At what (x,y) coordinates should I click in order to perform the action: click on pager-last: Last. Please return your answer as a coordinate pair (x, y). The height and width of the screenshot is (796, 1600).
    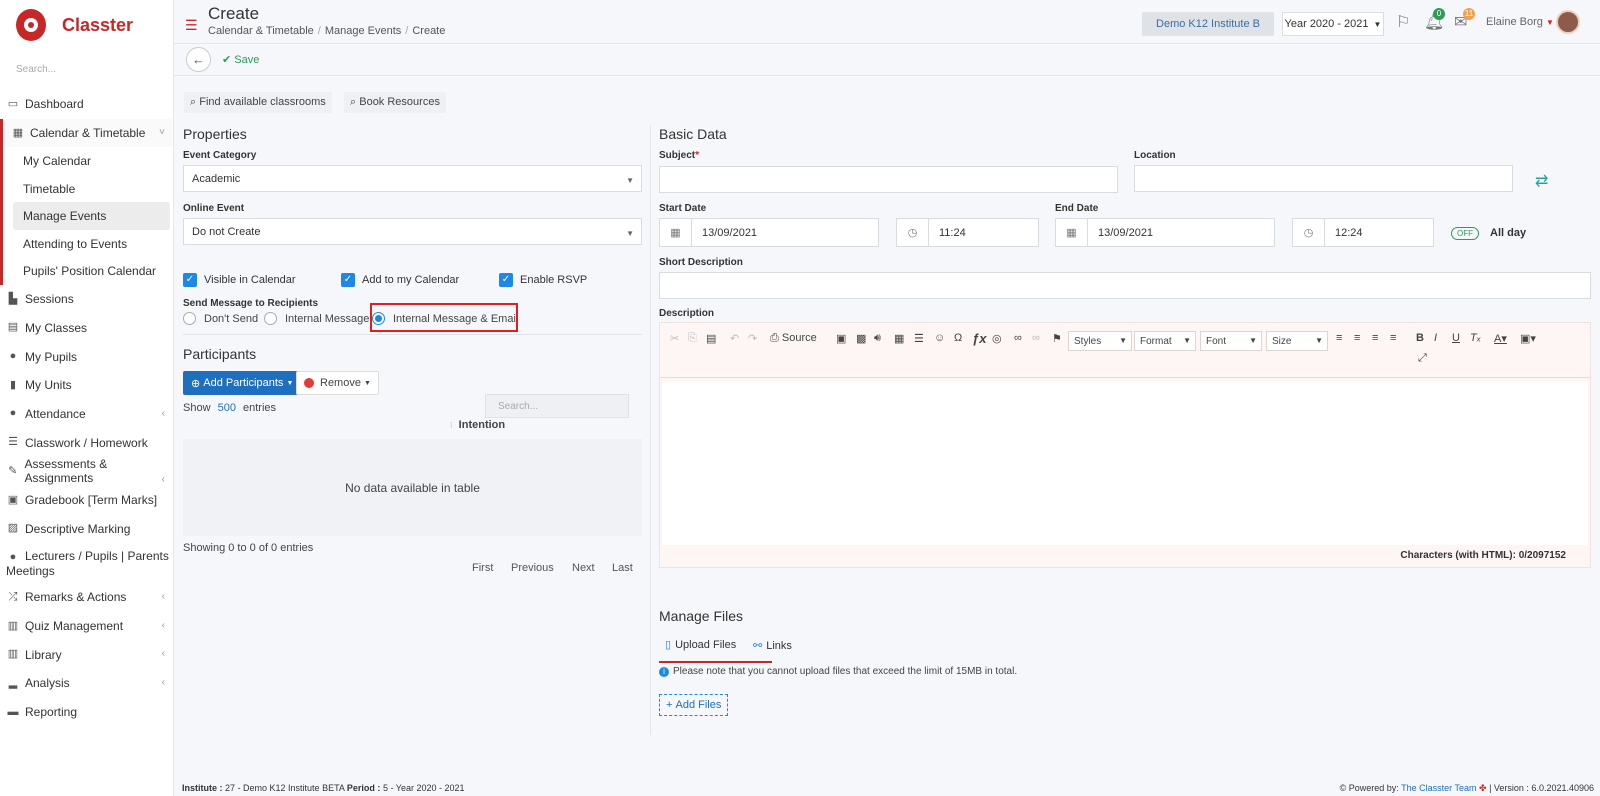
    Looking at the image, I should click on (622, 568).